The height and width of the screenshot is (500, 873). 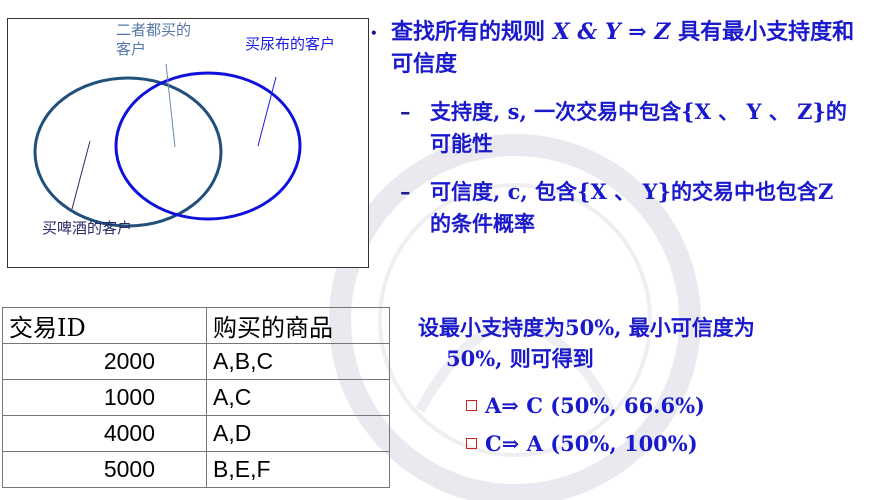 I want to click on transaction-id-cell: 5000, so click(x=104, y=469).